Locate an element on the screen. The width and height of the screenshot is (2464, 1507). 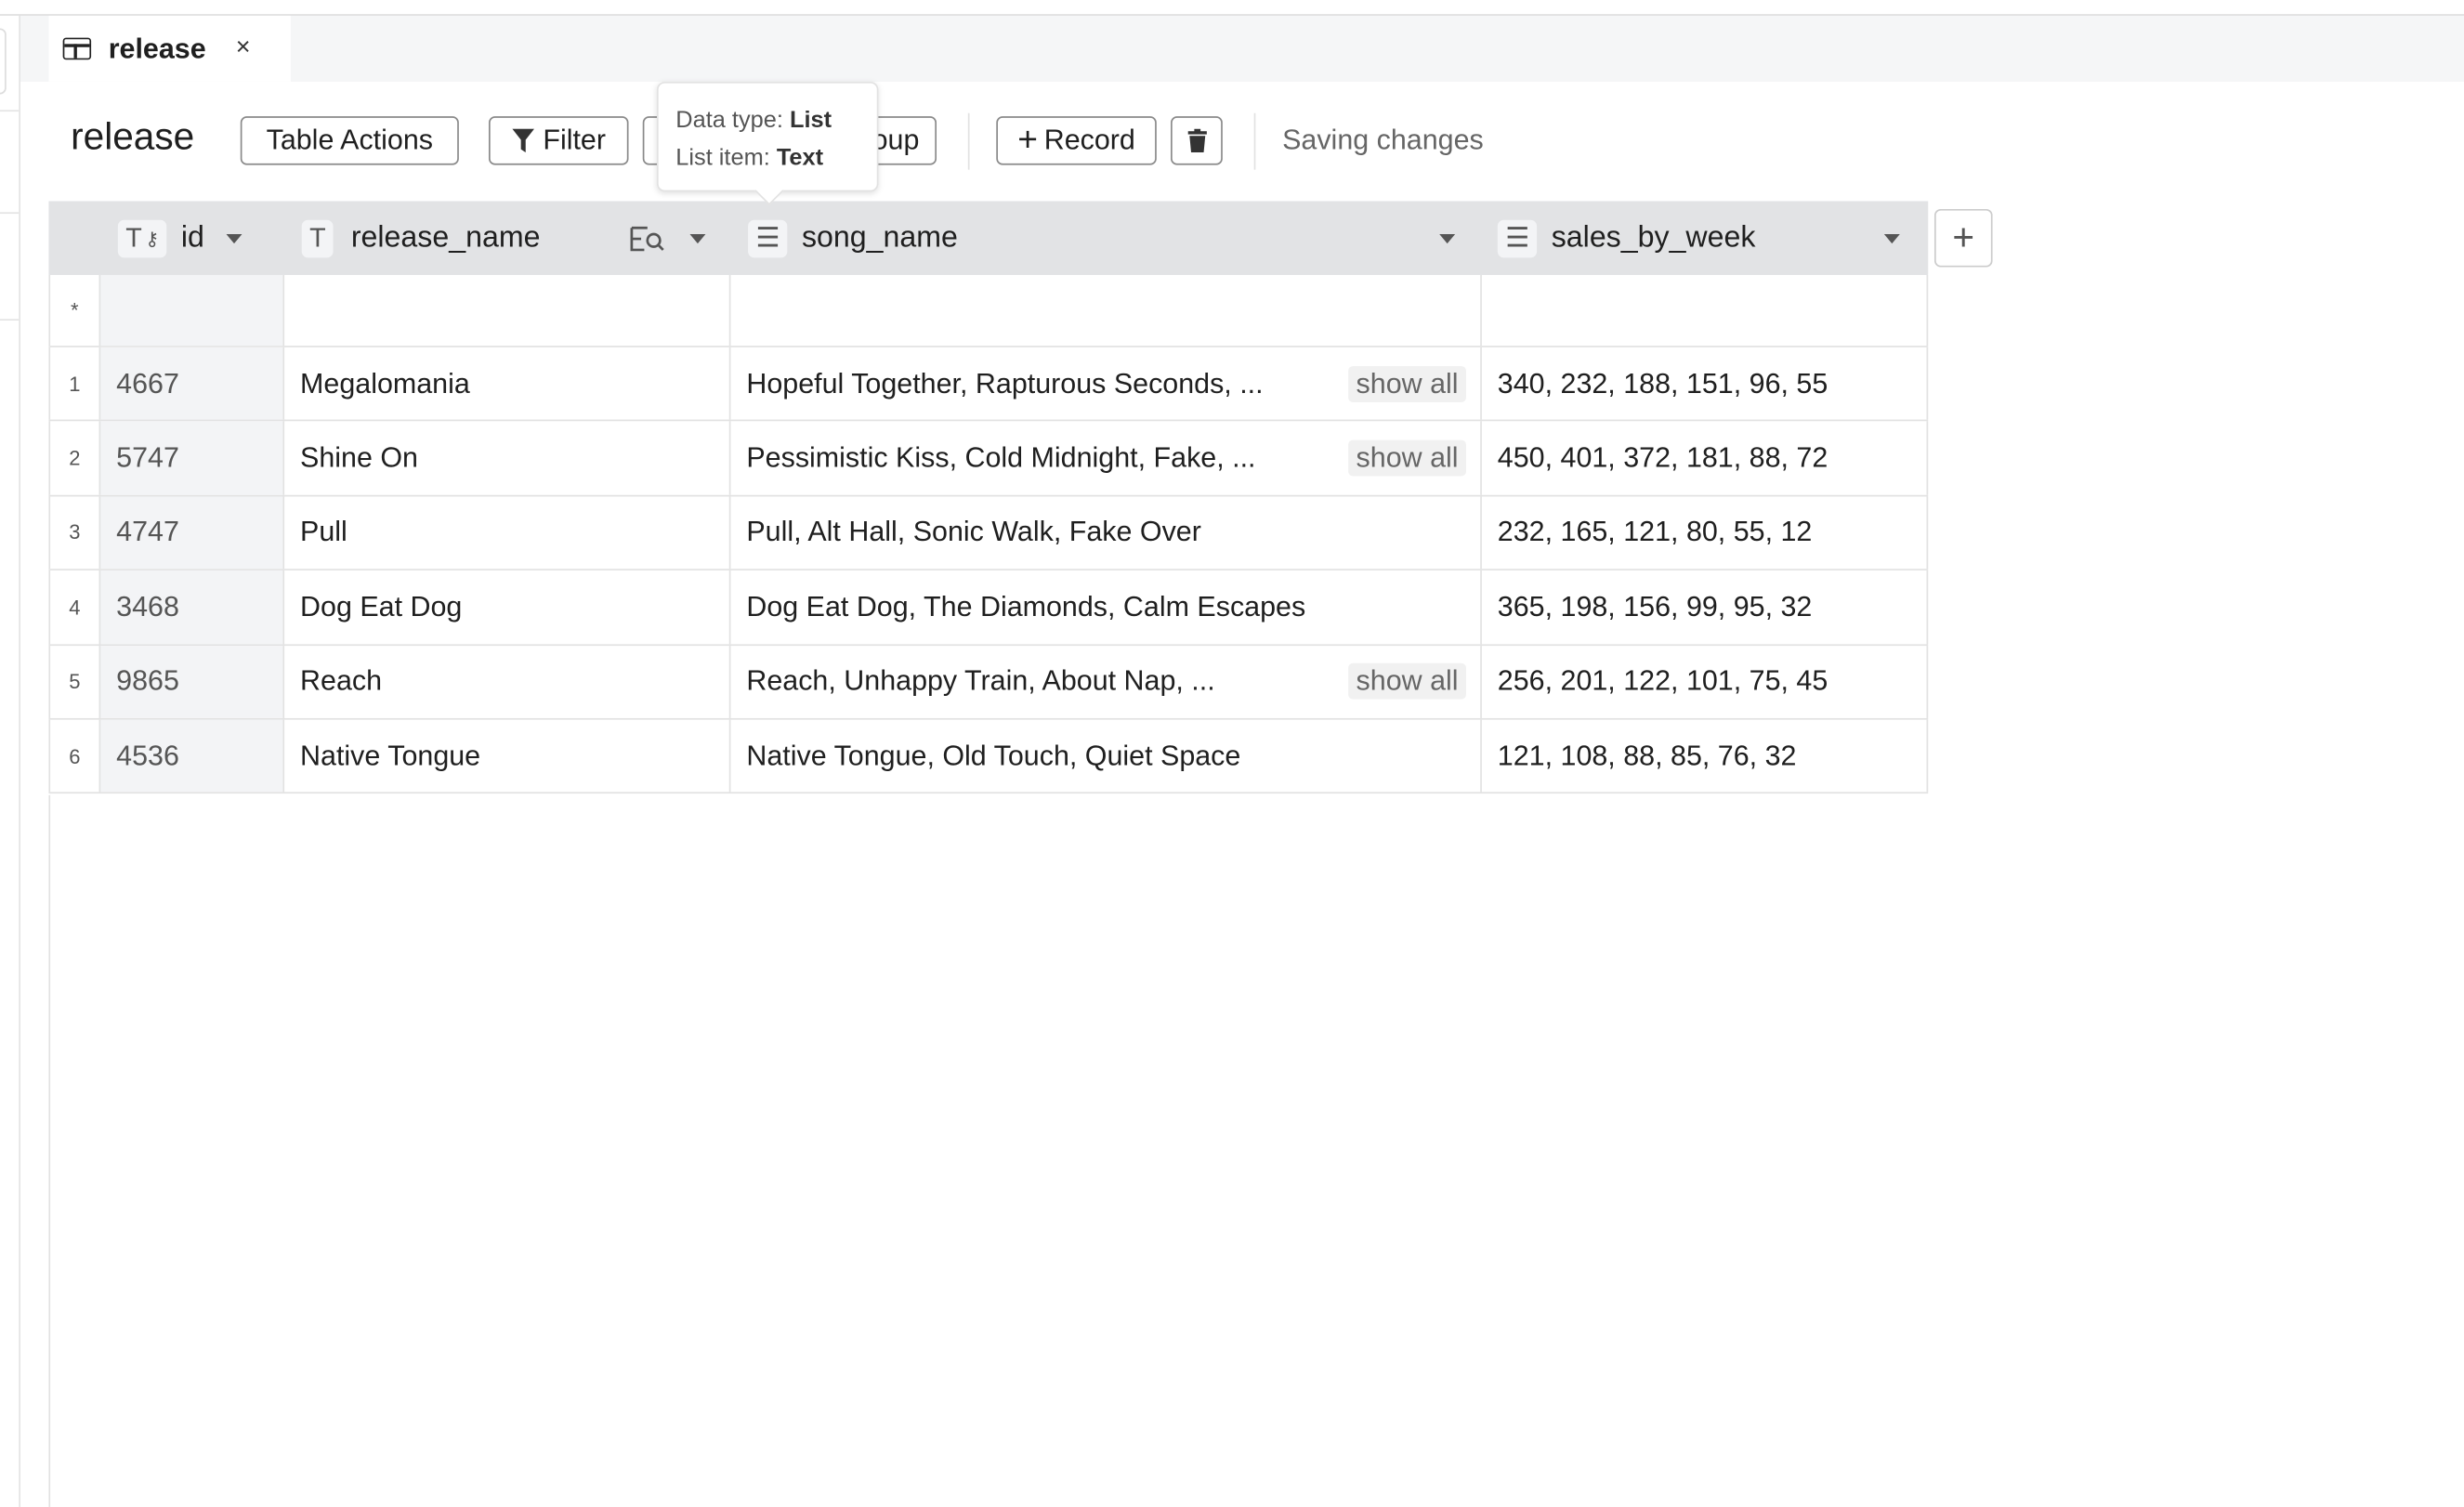
toolbar-divider is located at coordinates (968, 141).